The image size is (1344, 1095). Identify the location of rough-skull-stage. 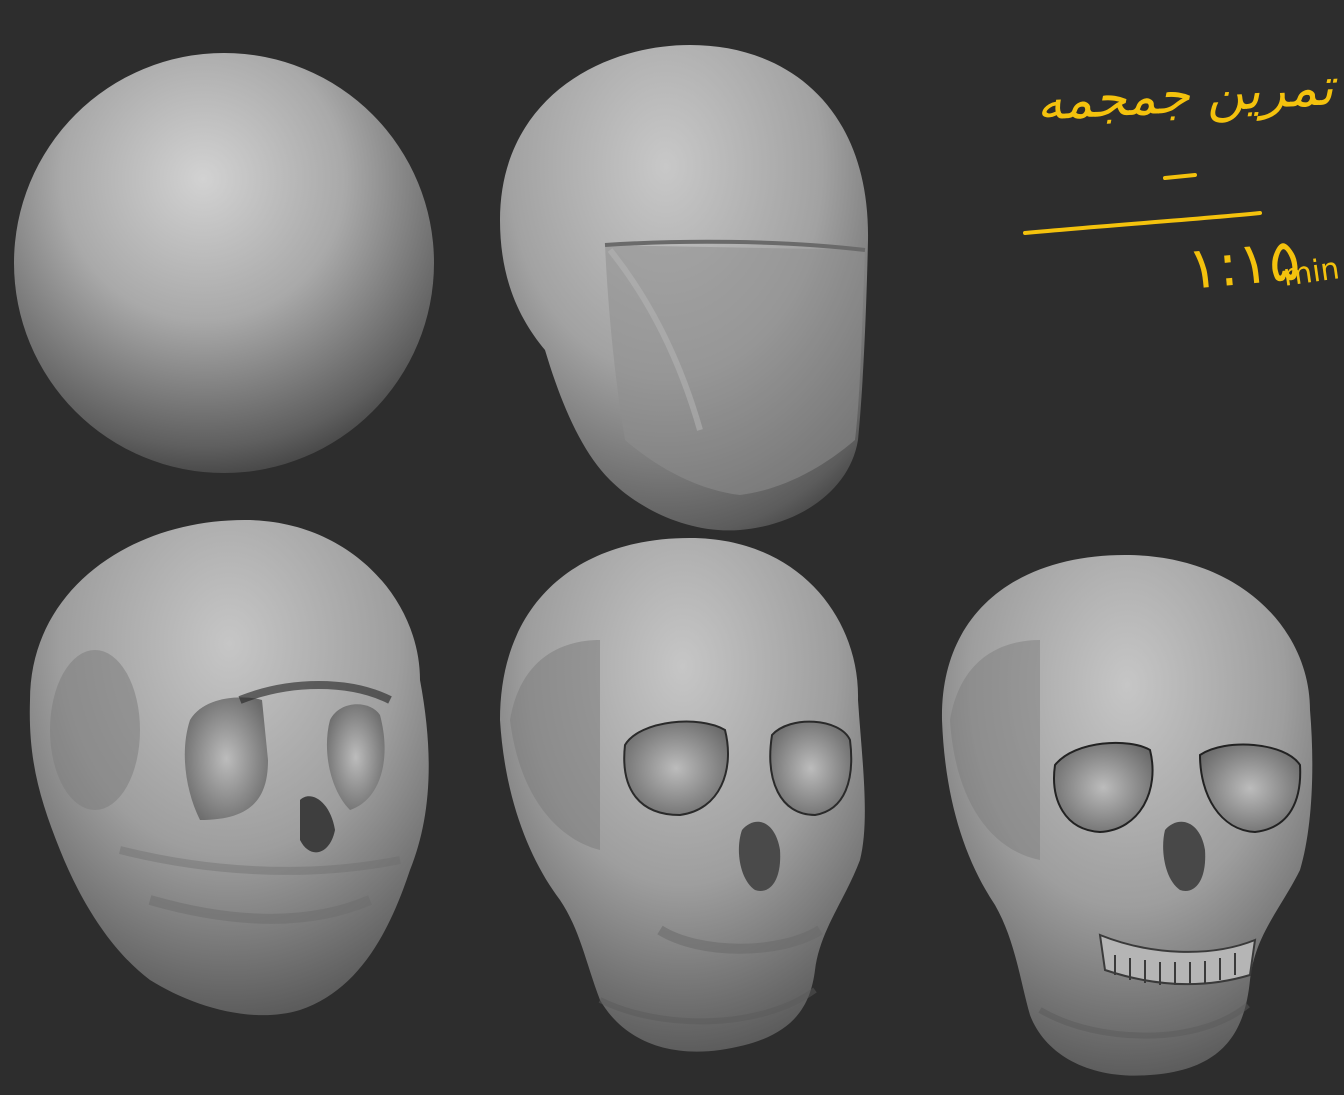
(229, 768).